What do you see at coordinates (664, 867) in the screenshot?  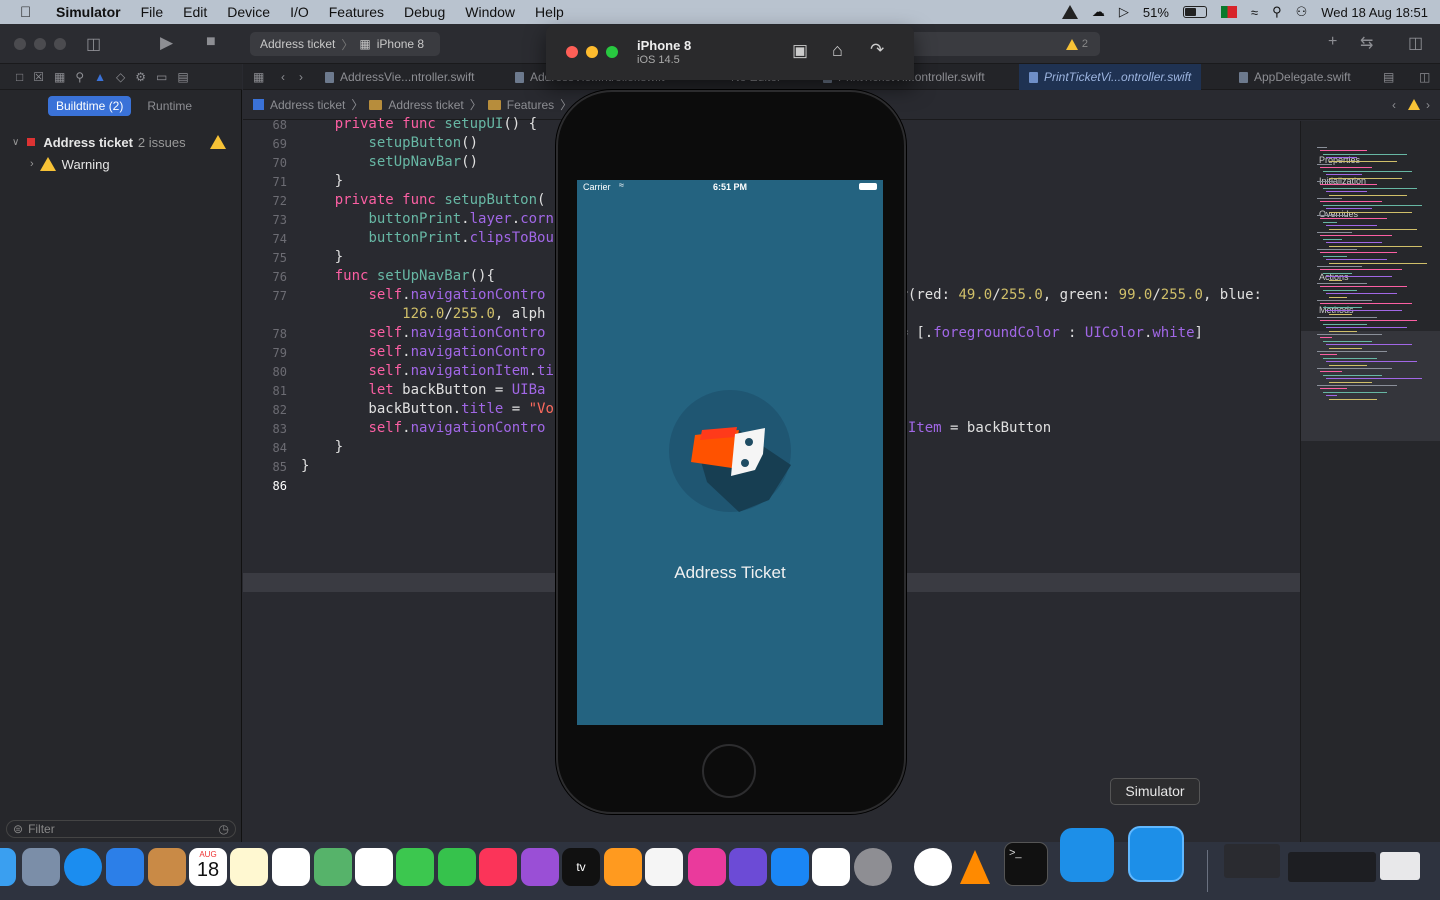 I see `swift-playgrounds-icon` at bounding box center [664, 867].